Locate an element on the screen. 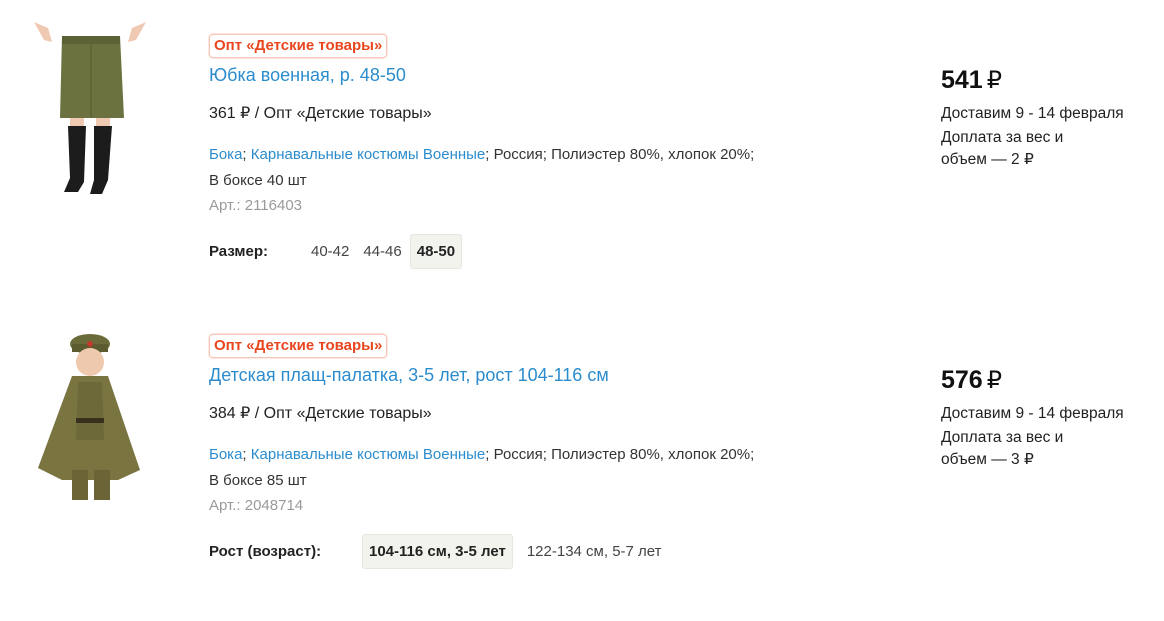  product-image-skirt is located at coordinates (92, 112).